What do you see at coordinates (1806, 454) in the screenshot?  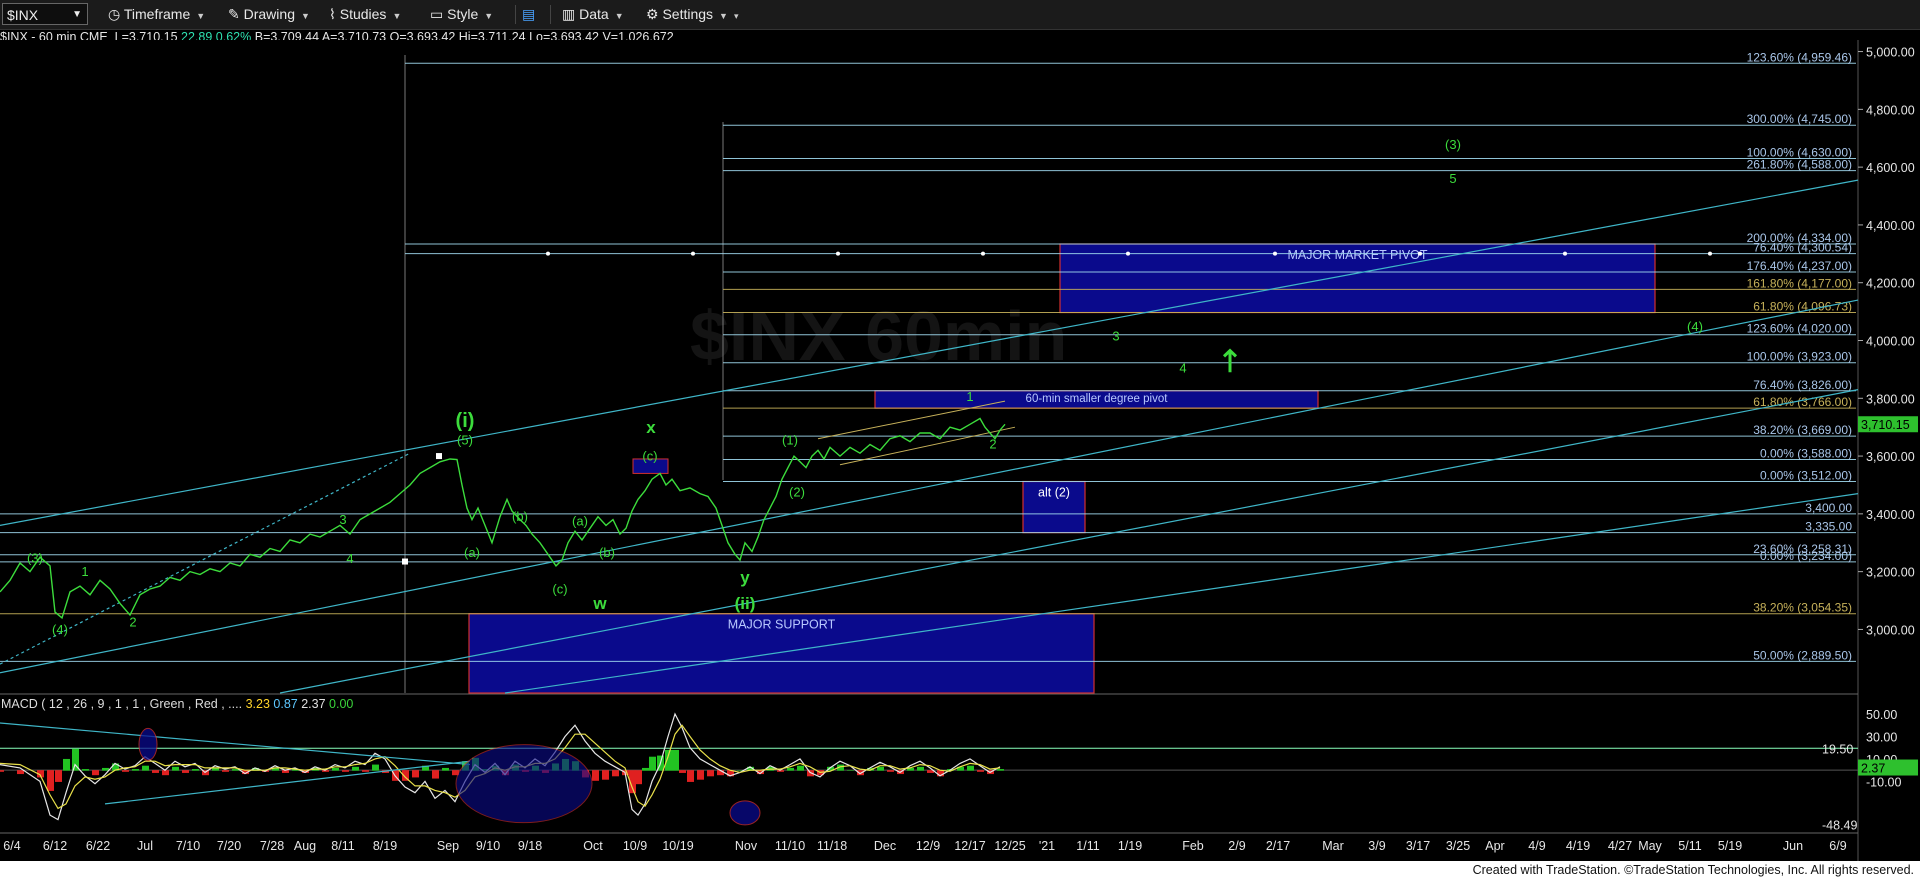 I see `fib-label: 0.00% (3,588.00)` at bounding box center [1806, 454].